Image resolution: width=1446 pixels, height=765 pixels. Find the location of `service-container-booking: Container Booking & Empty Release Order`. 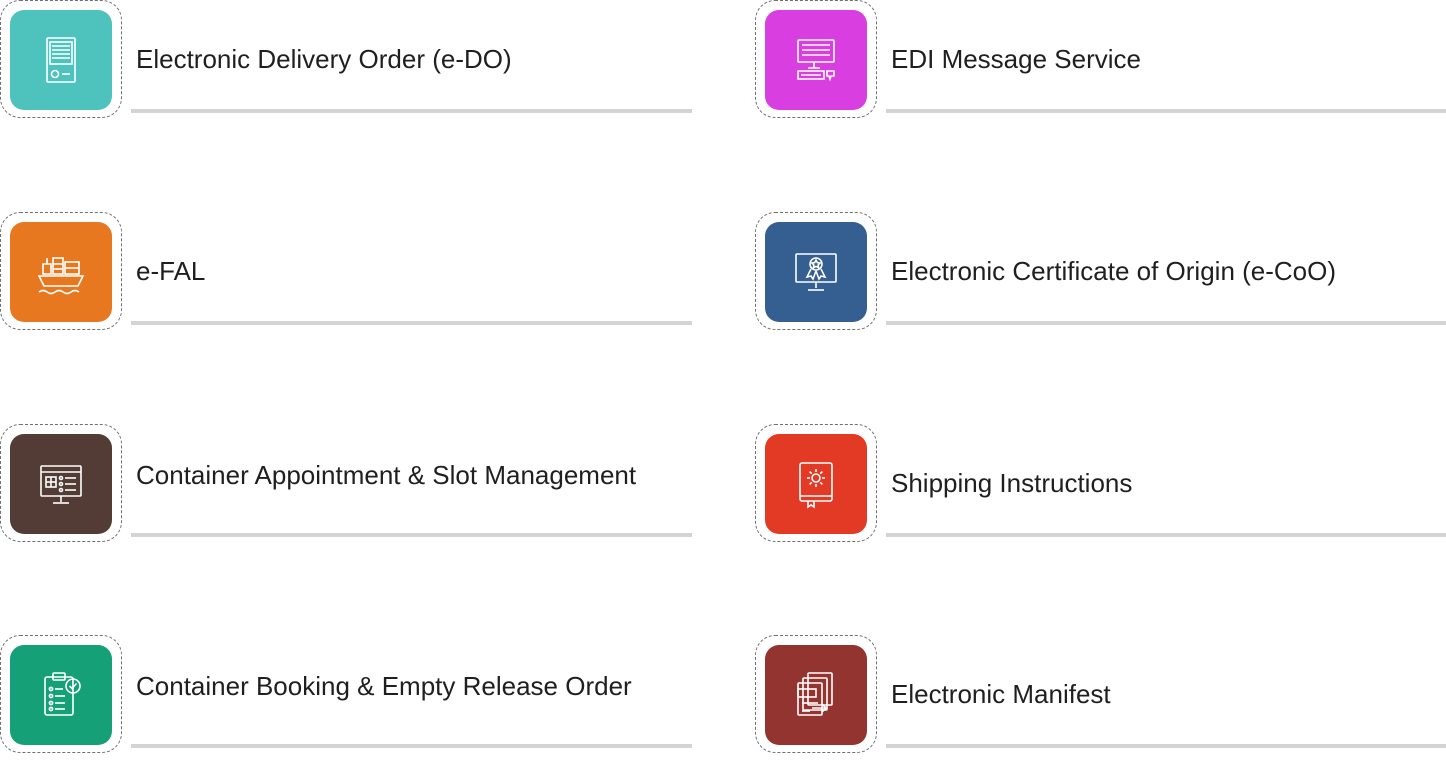

service-container-booking: Container Booking & Empty Release Order is located at coordinates (350, 700).